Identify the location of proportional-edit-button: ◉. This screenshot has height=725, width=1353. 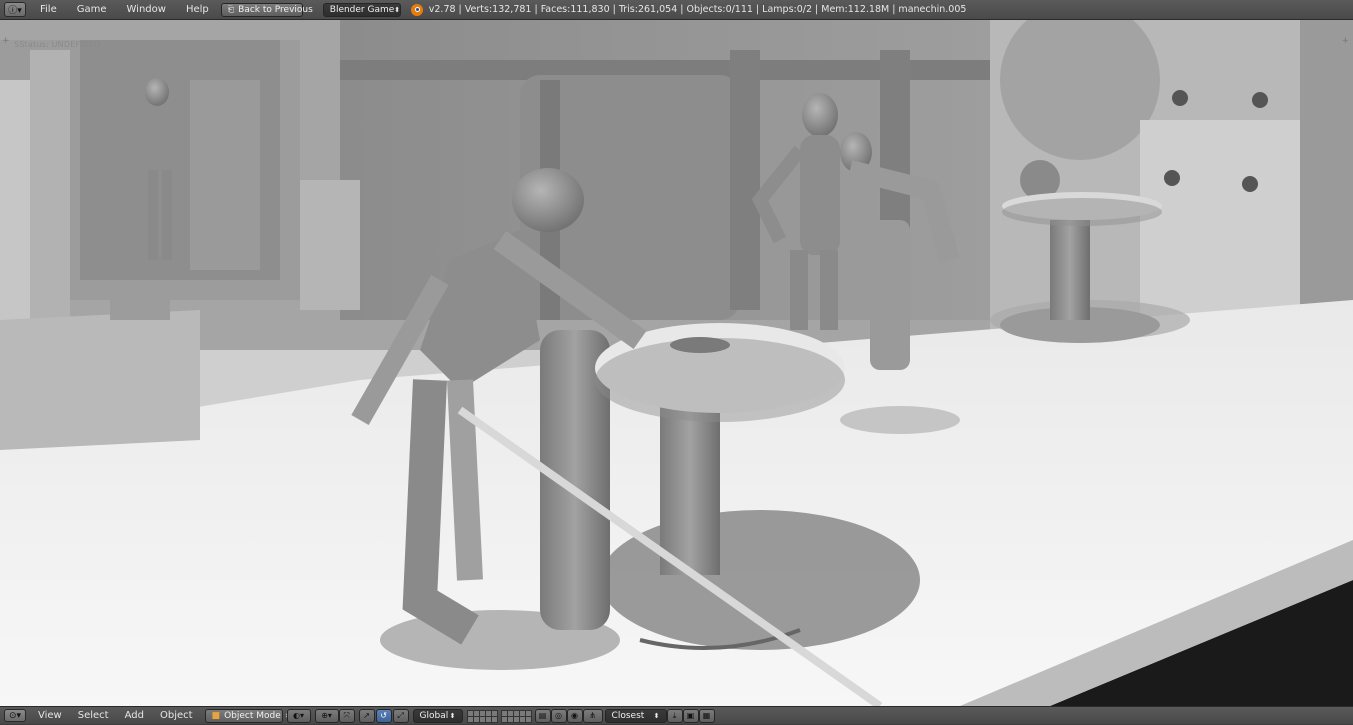
(574, 715).